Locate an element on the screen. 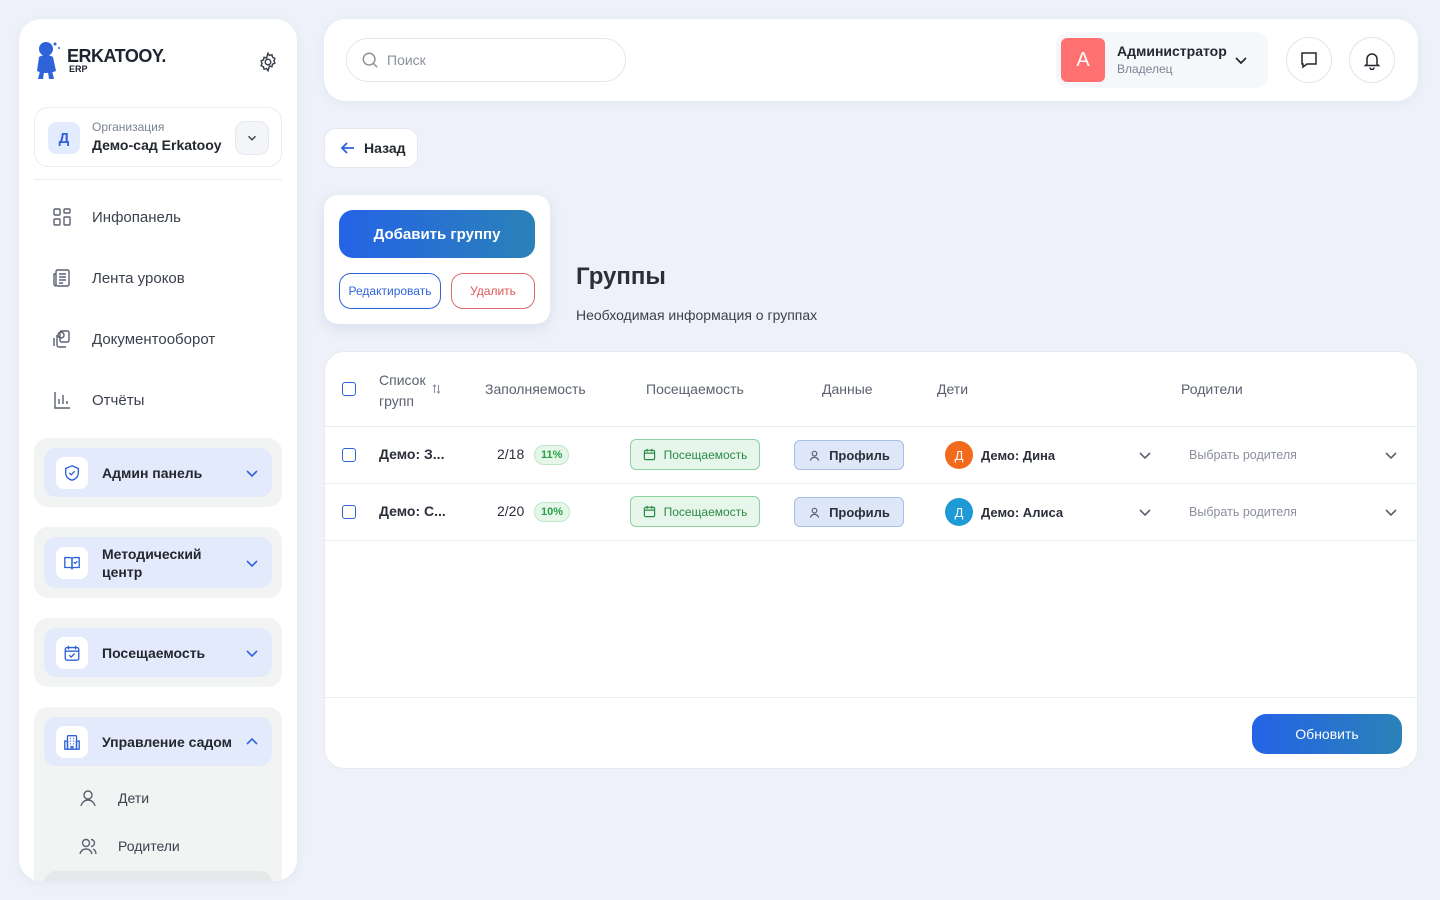 This screenshot has width=1440, height=900. sort-icon is located at coordinates (436, 389).